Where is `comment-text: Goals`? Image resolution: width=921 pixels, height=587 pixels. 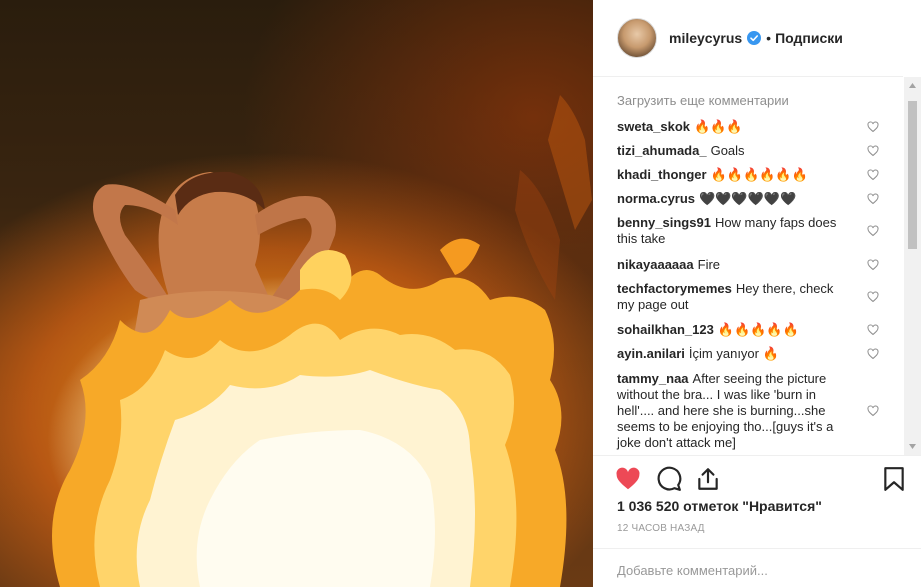 comment-text: Goals is located at coordinates (727, 150).